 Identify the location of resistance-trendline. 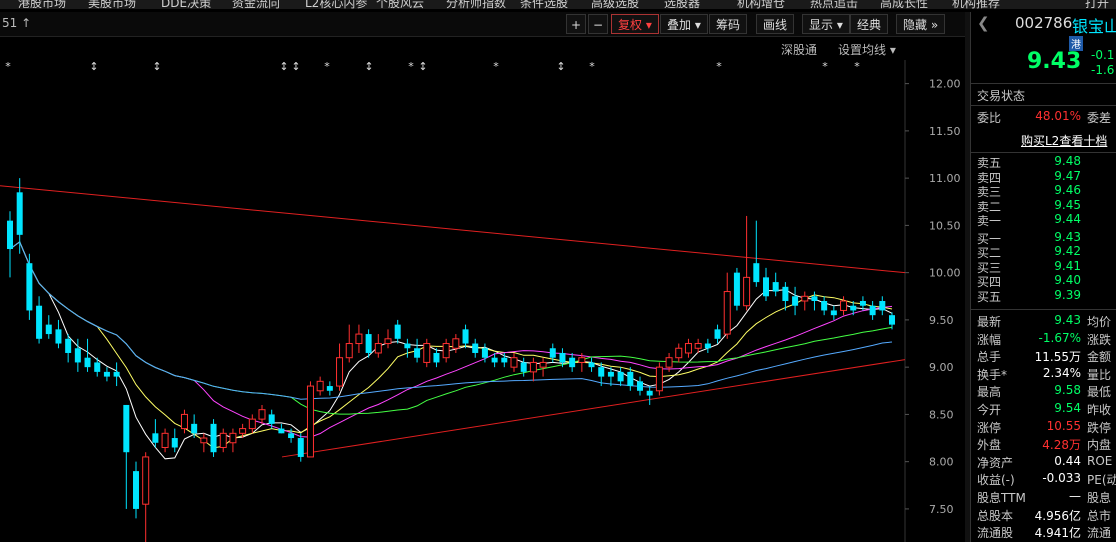
(453, 229).